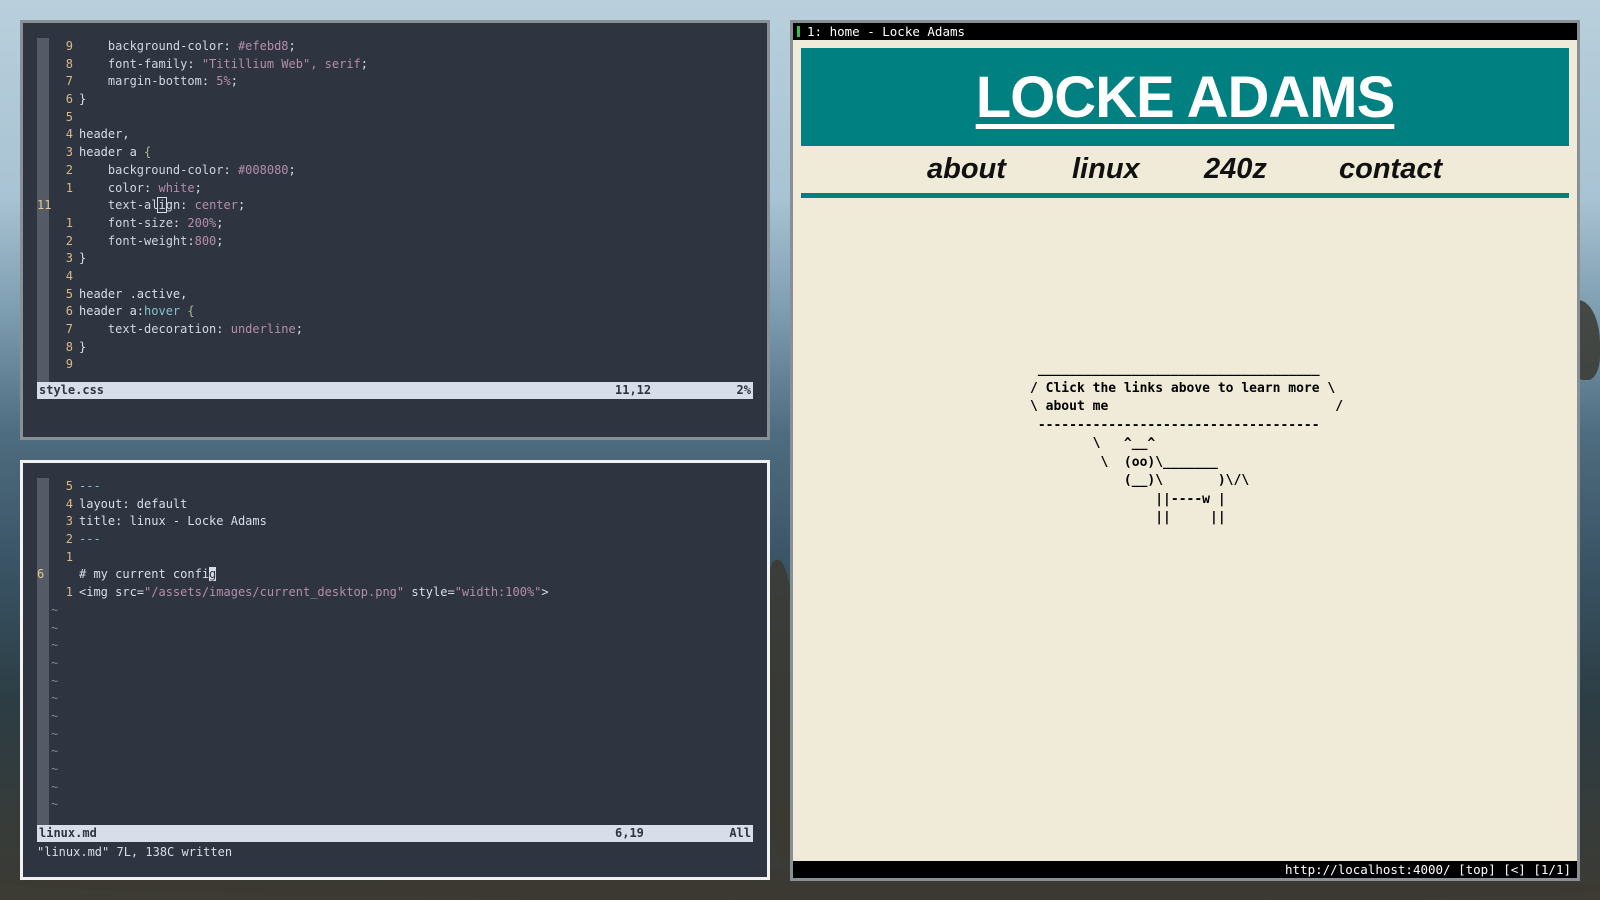 Image resolution: width=1600 pixels, height=900 pixels. What do you see at coordinates (395, 100) in the screenshot?
I see `code-line: 6}` at bounding box center [395, 100].